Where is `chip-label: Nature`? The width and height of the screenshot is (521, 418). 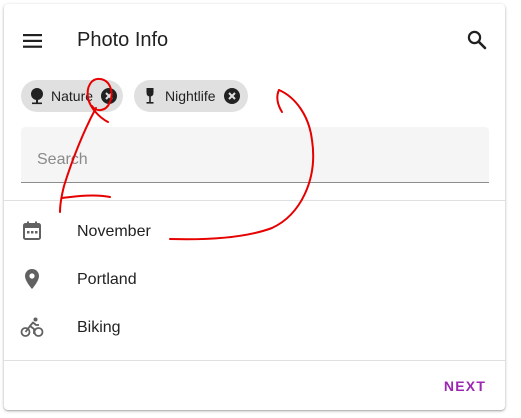
chip-label: Nature is located at coordinates (72, 96).